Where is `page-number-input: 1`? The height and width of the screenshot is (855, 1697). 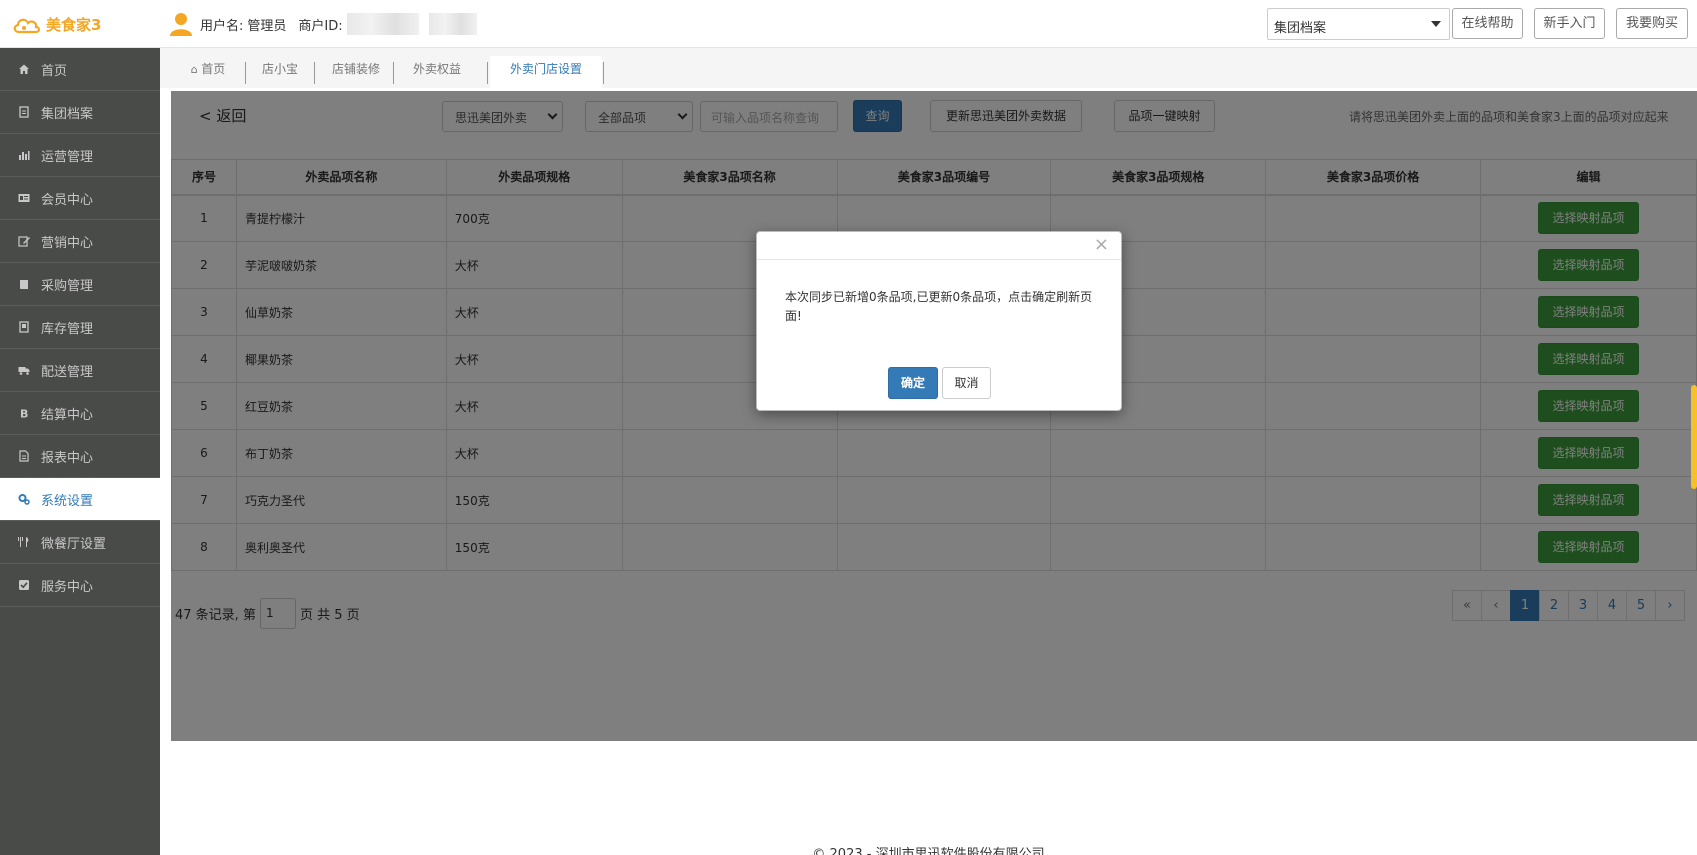 page-number-input: 1 is located at coordinates (277, 613).